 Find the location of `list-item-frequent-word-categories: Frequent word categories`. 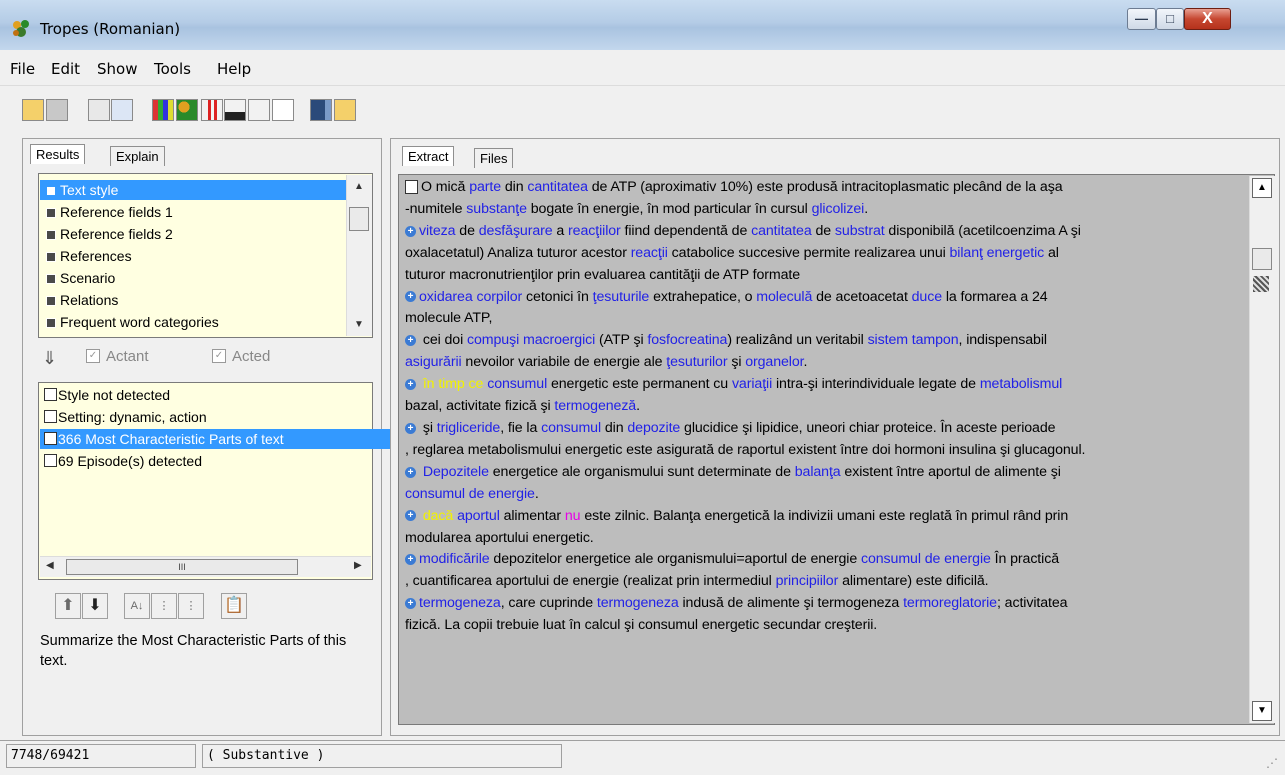

list-item-frequent-word-categories: Frequent word categories is located at coordinates (129, 322).